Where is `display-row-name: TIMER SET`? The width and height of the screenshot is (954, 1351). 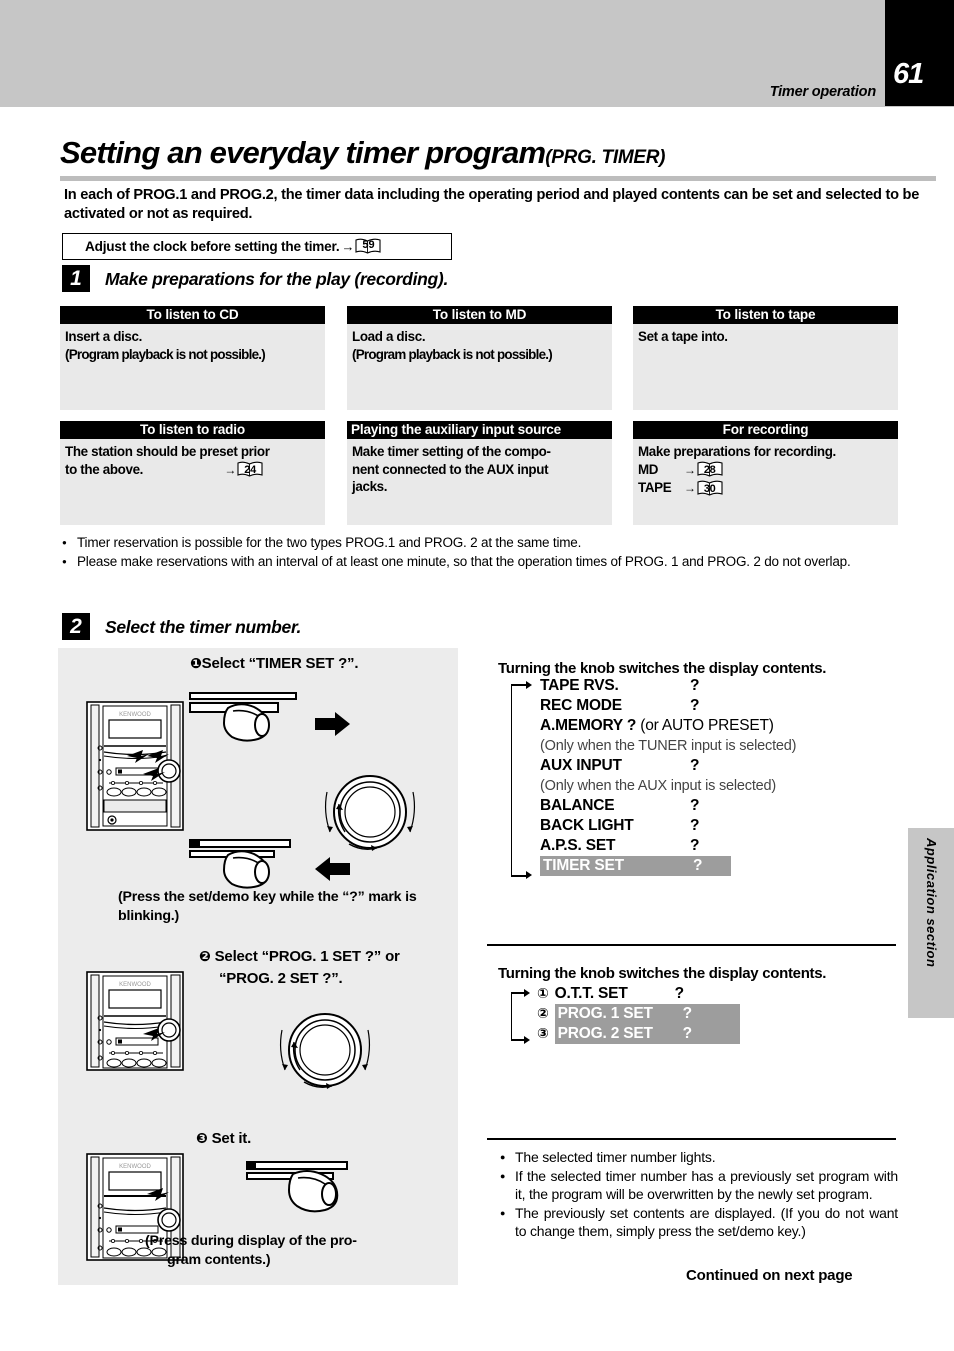 display-row-name: TIMER SET is located at coordinates (583, 865).